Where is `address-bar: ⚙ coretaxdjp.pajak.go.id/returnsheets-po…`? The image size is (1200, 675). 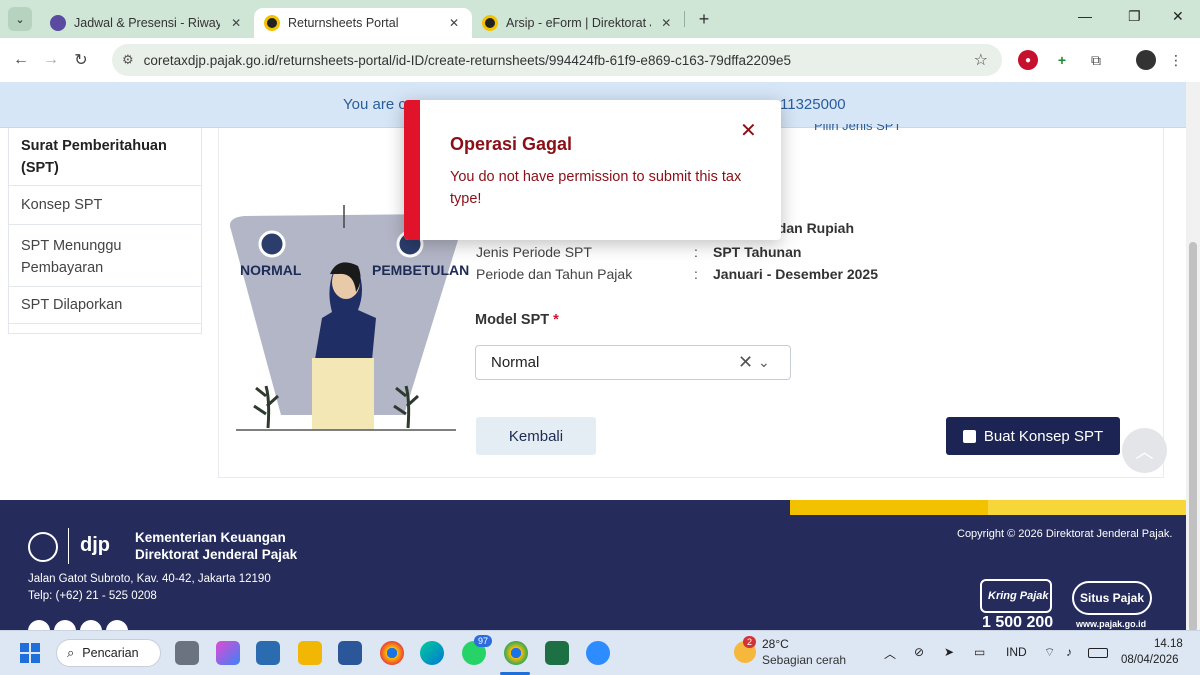 address-bar: ⚙ coretaxdjp.pajak.go.id/returnsheets-po… is located at coordinates (557, 60).